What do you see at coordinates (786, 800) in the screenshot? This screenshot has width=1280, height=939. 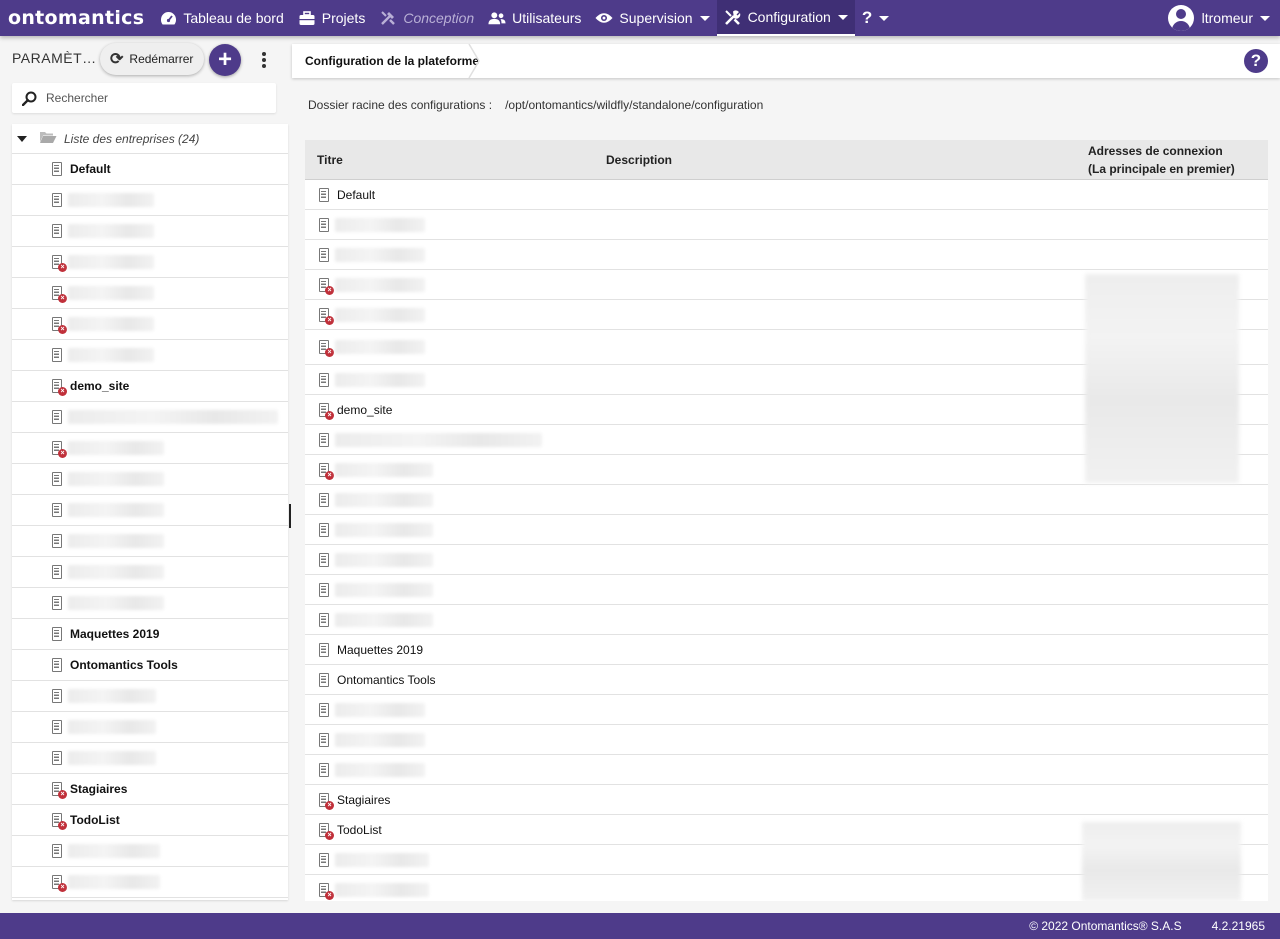 I see `table-row: × Stagiaires` at bounding box center [786, 800].